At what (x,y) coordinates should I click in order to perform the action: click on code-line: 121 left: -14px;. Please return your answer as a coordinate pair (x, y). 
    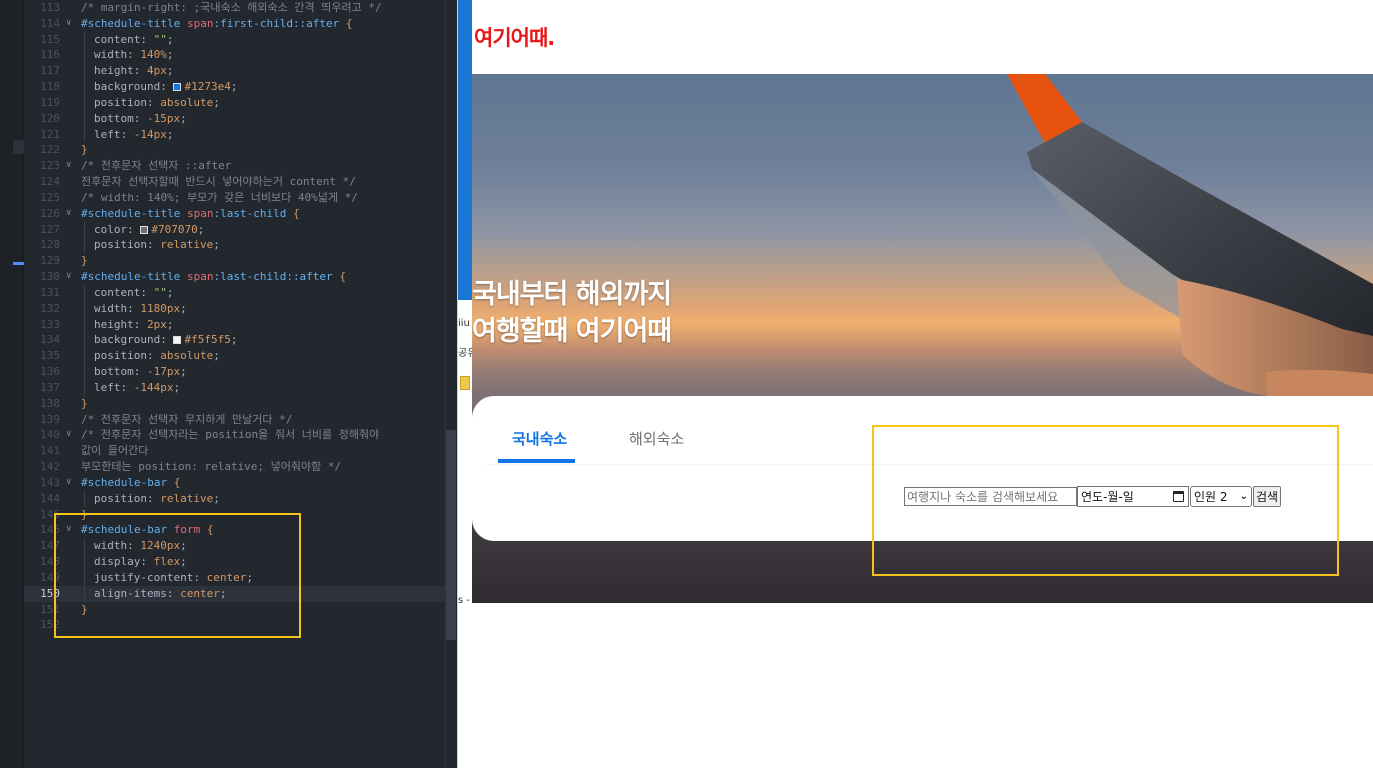
    Looking at the image, I should click on (240, 134).